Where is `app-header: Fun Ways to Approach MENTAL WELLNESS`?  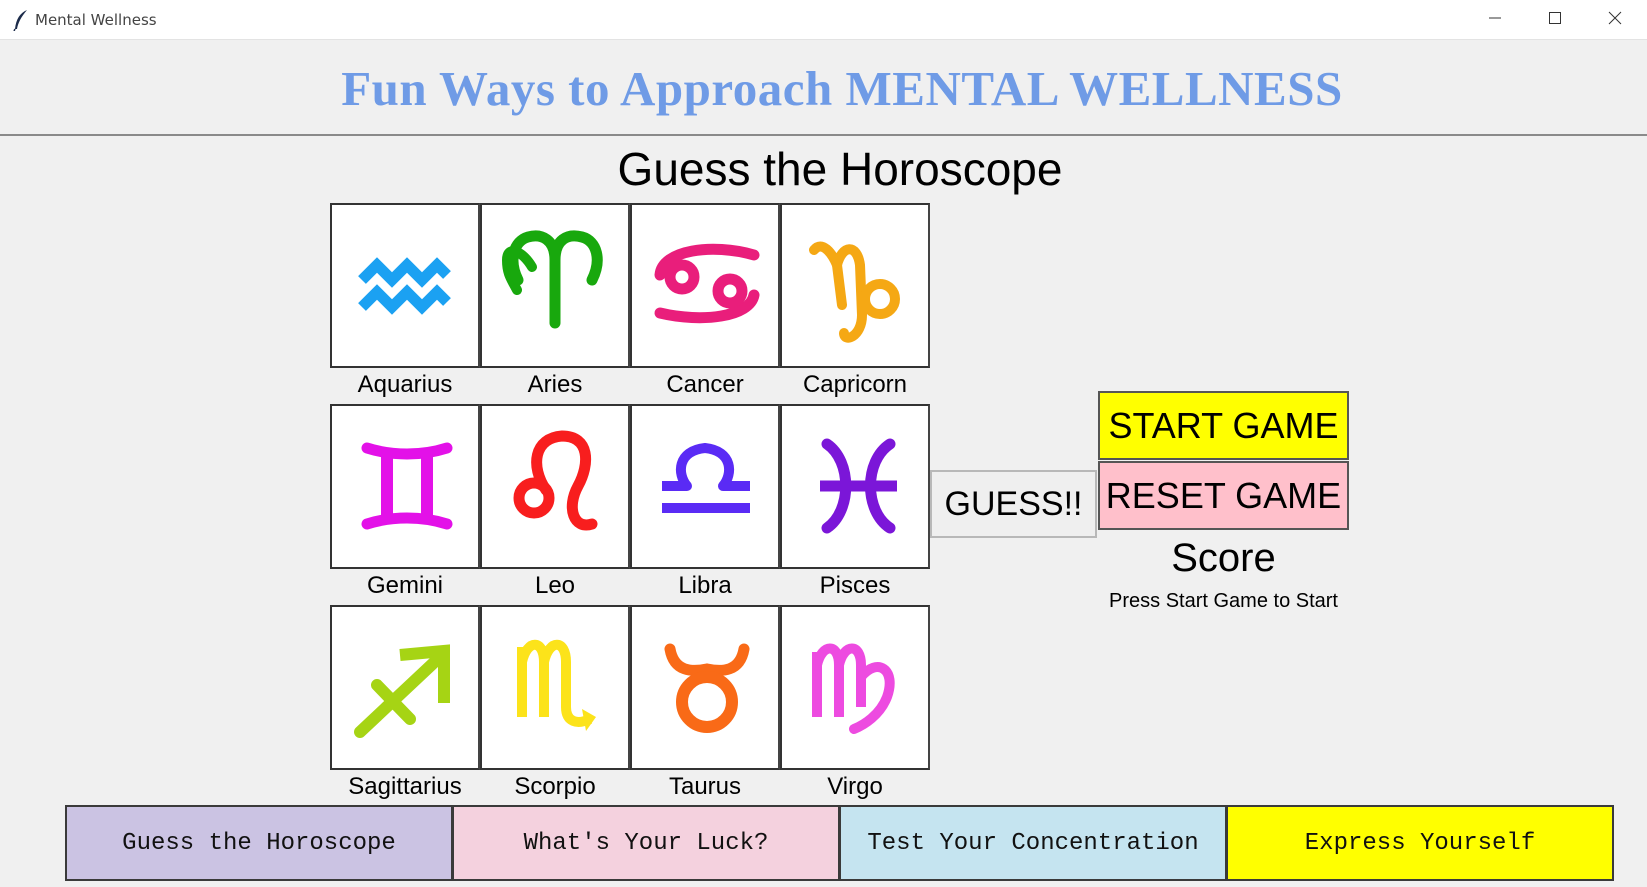 app-header: Fun Ways to Approach MENTAL WELLNESS is located at coordinates (823, 88).